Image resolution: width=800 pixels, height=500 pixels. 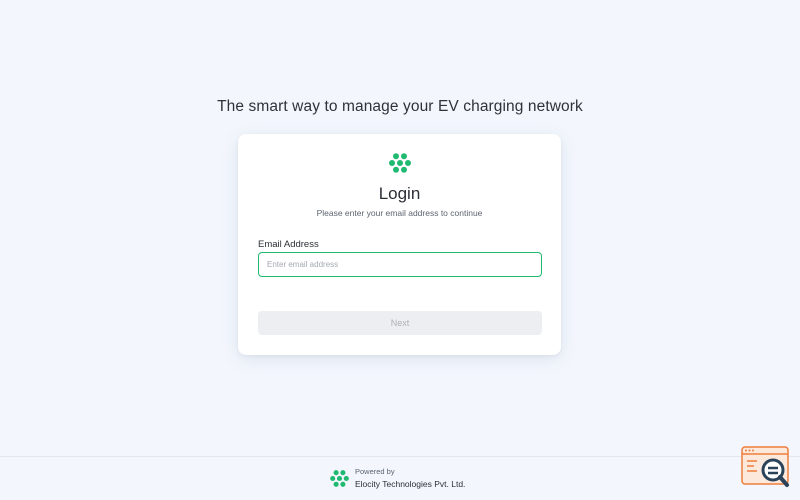 What do you see at coordinates (400, 323) in the screenshot?
I see `next-button: Next` at bounding box center [400, 323].